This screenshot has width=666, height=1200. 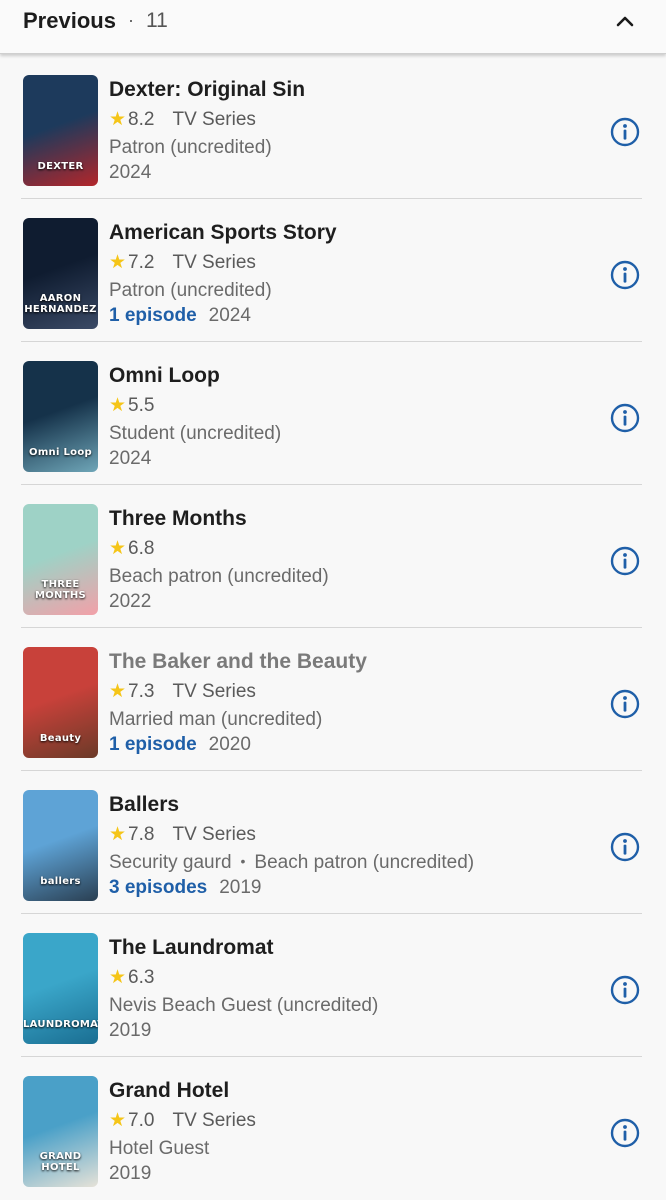 What do you see at coordinates (169, 1091) in the screenshot?
I see `item-title: Grand Hotel` at bounding box center [169, 1091].